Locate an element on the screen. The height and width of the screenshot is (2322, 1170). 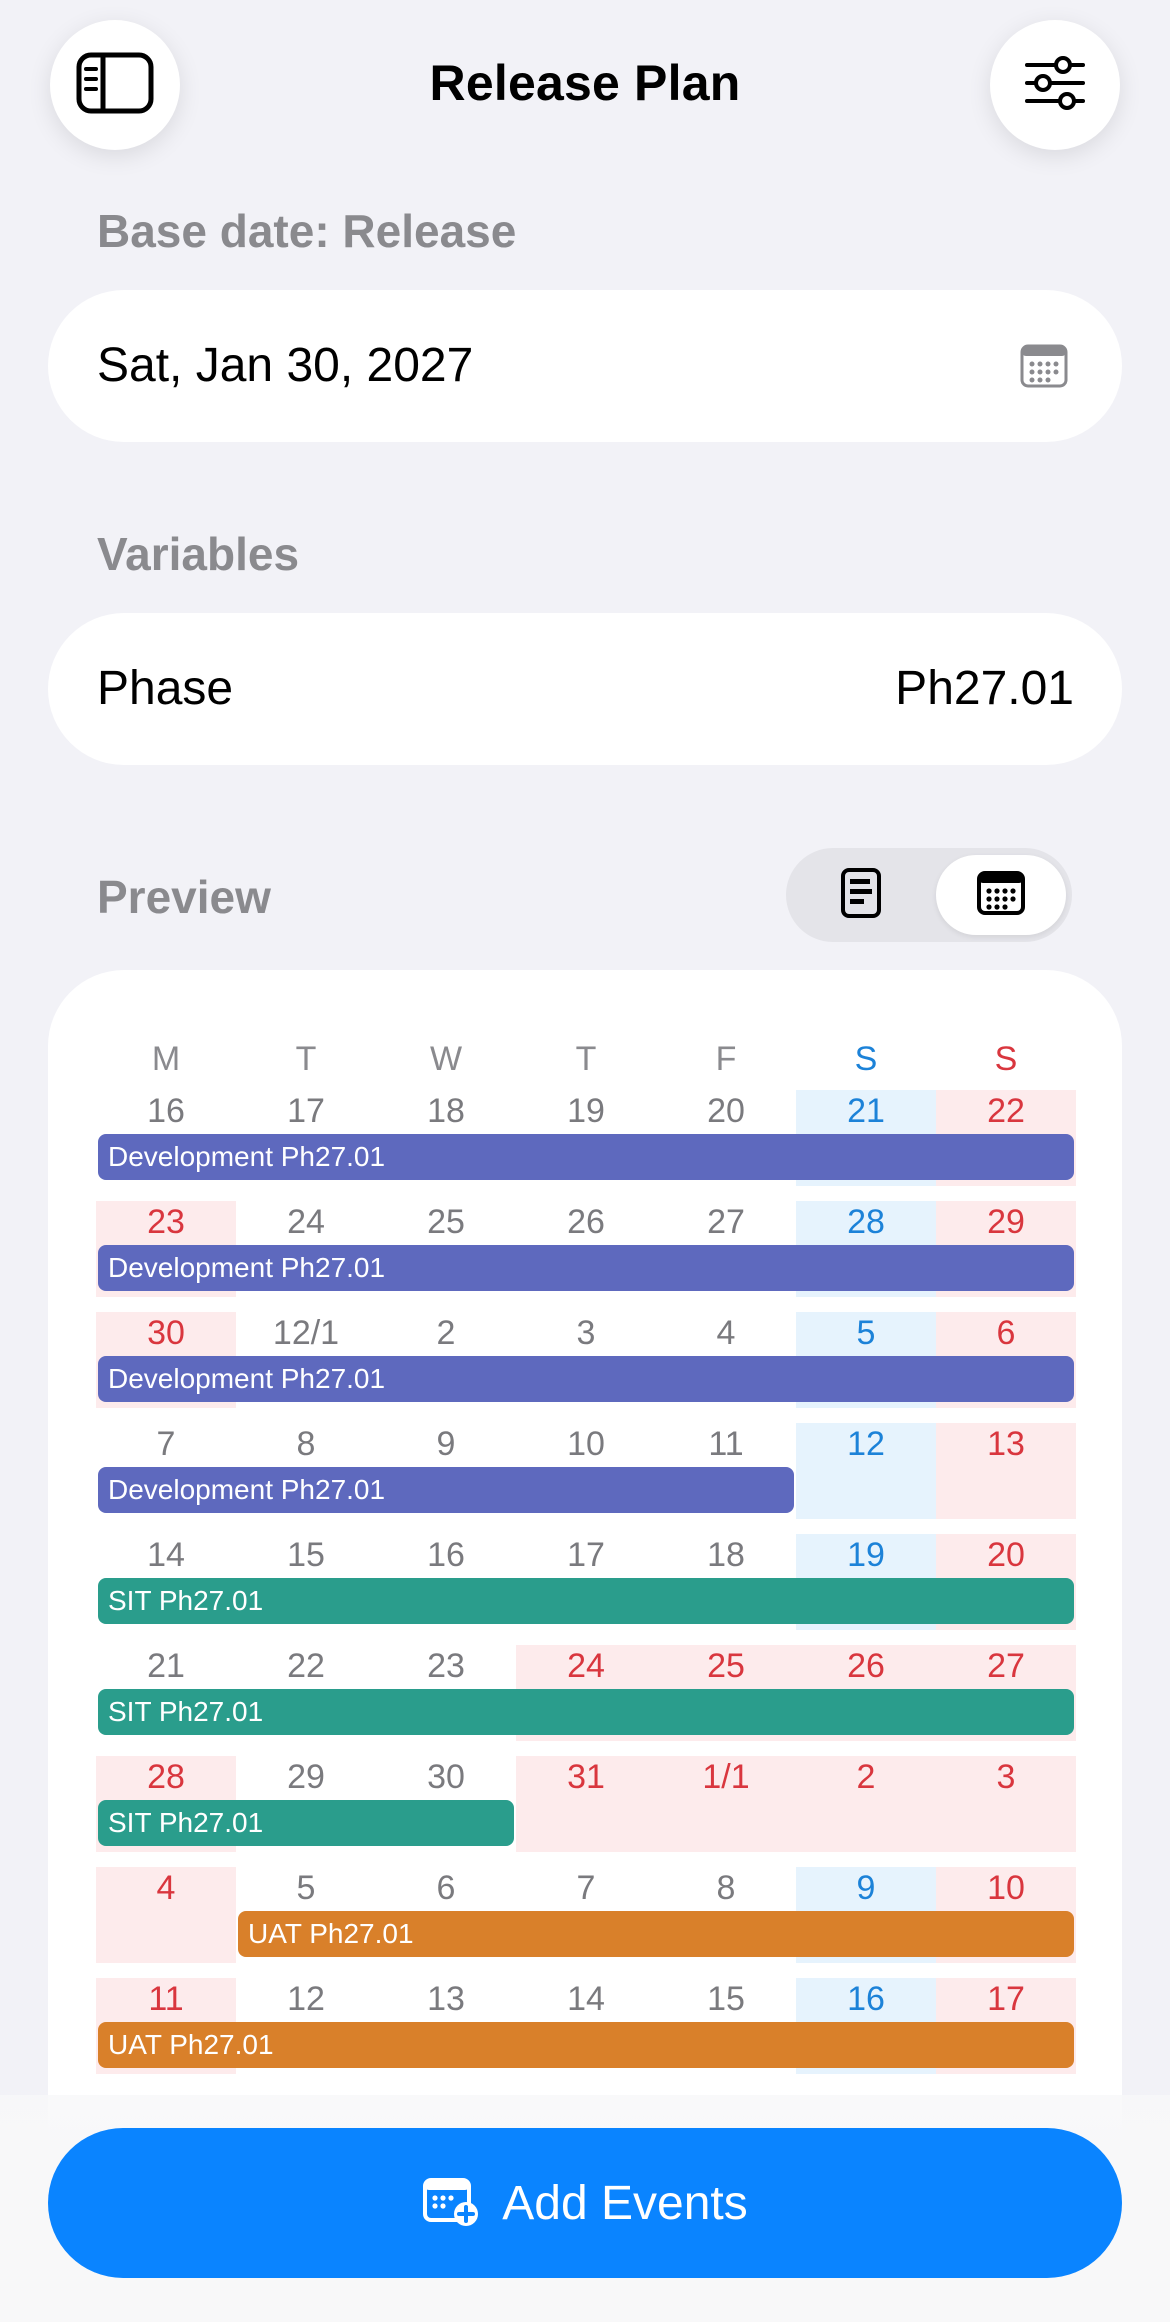
calendar-week: 14 15 16 17 18 19 20 SIT Ph27.01 is located at coordinates (596, 1582).